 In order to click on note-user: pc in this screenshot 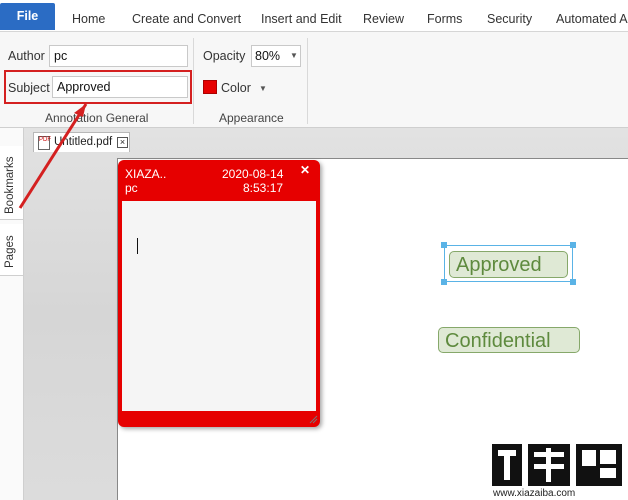, I will do `click(131, 188)`.